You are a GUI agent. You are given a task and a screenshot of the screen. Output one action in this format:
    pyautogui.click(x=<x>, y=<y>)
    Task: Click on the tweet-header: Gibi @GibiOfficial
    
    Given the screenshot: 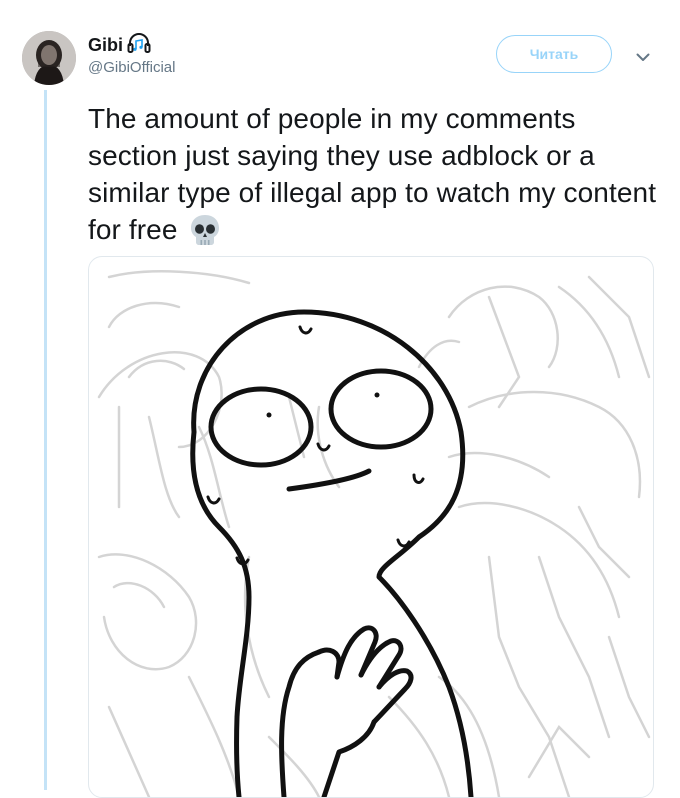 What is the action you would take?
    pyautogui.click(x=131, y=54)
    